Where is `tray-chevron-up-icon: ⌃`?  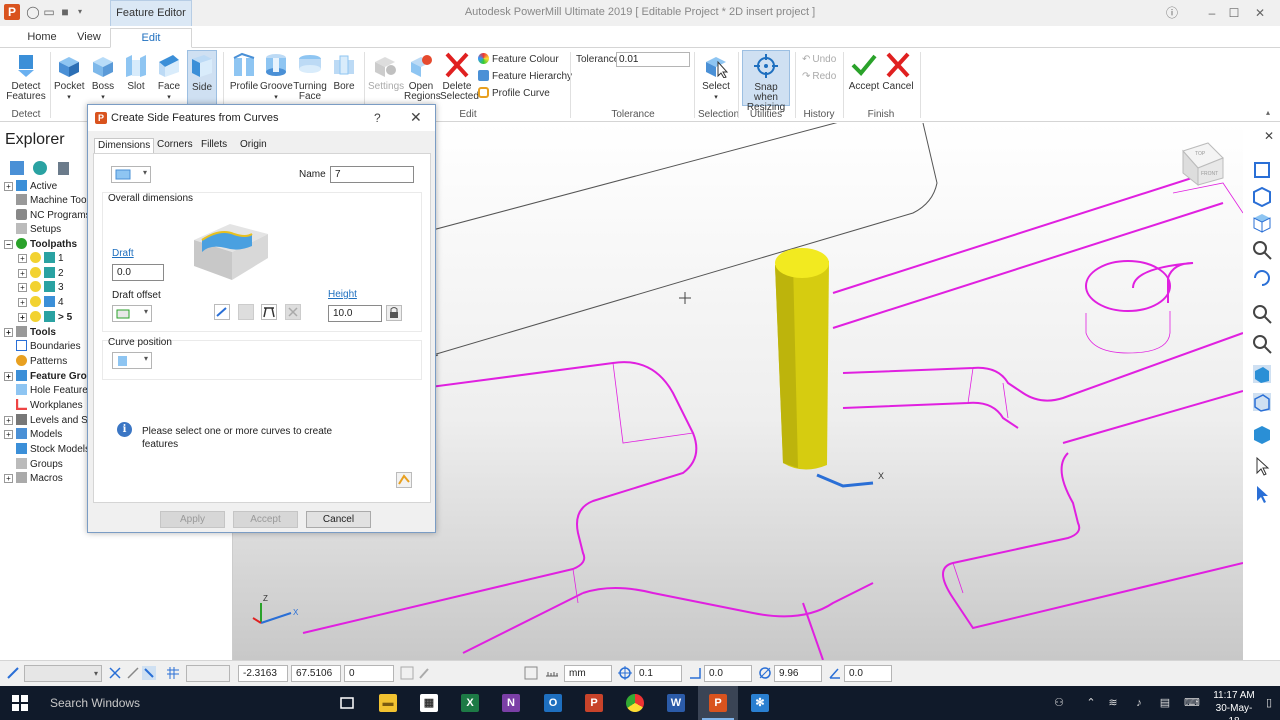 tray-chevron-up-icon: ⌃ is located at coordinates (1091, 703).